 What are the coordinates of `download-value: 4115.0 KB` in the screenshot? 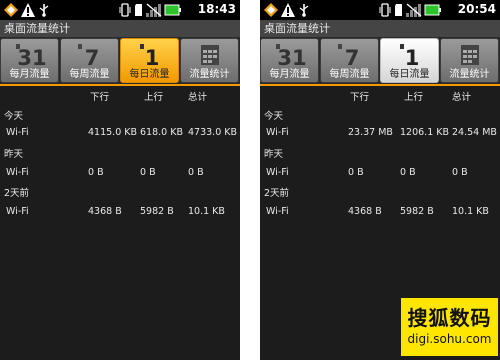 It's located at (113, 132).